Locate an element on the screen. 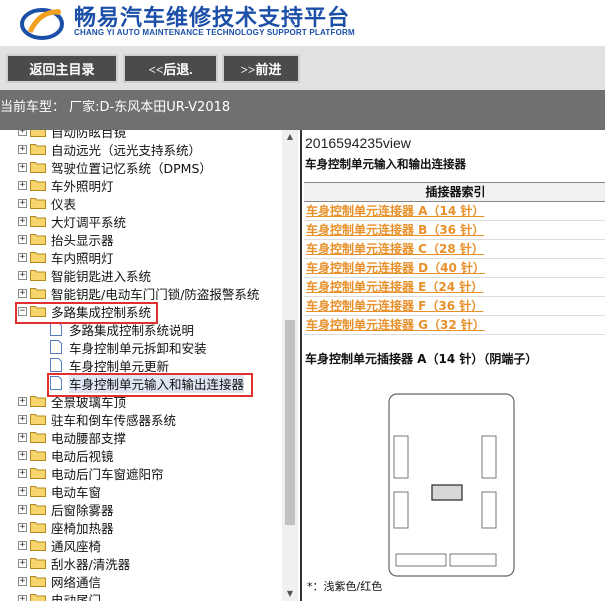  tree-item: + 电动尾门 is located at coordinates (59, 595).